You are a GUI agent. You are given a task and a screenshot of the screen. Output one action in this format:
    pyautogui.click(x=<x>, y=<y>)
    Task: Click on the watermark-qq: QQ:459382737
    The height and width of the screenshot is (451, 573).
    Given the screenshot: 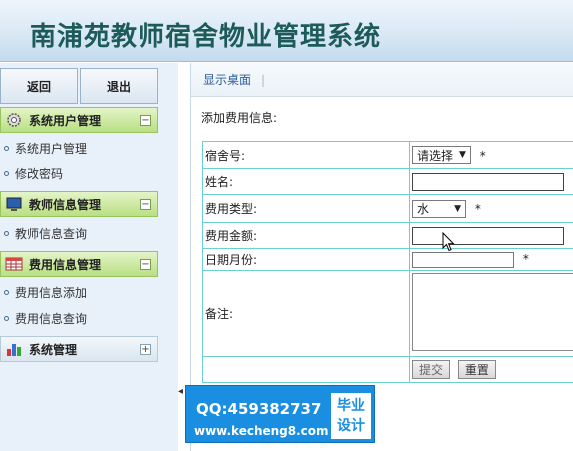 What is the action you would take?
    pyautogui.click(x=259, y=409)
    